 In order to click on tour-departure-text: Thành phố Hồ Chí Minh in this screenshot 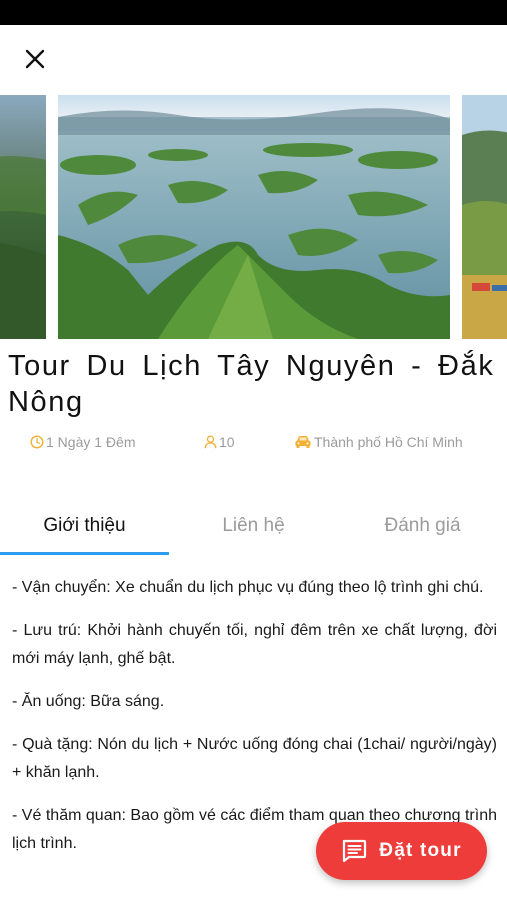, I will do `click(388, 442)`.